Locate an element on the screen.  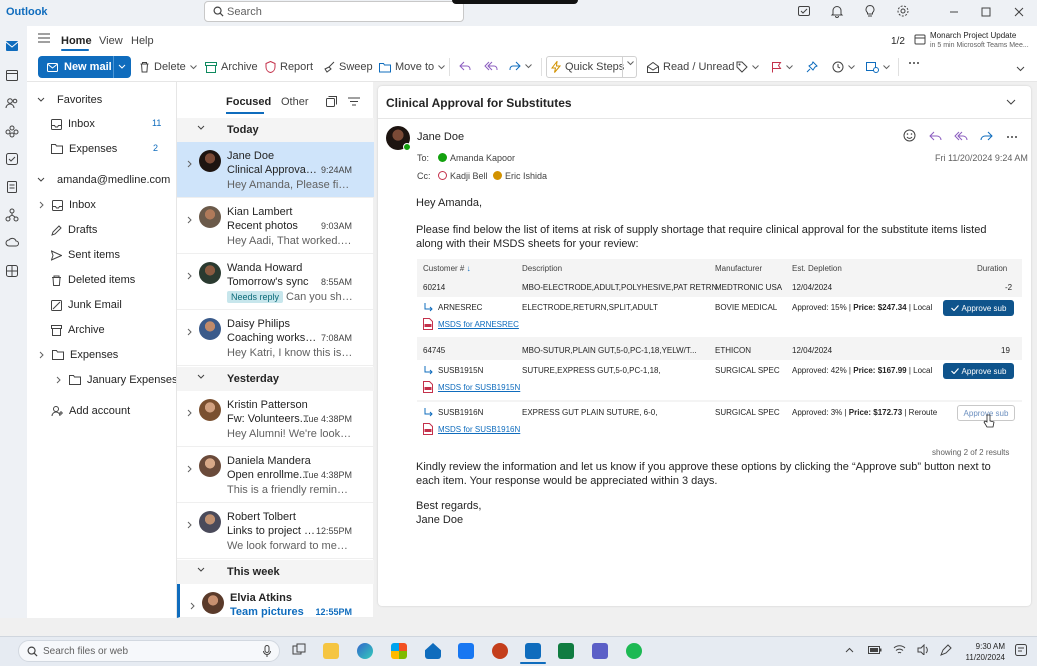
taskbar-search: Search files or web is located at coordinates (149, 651).